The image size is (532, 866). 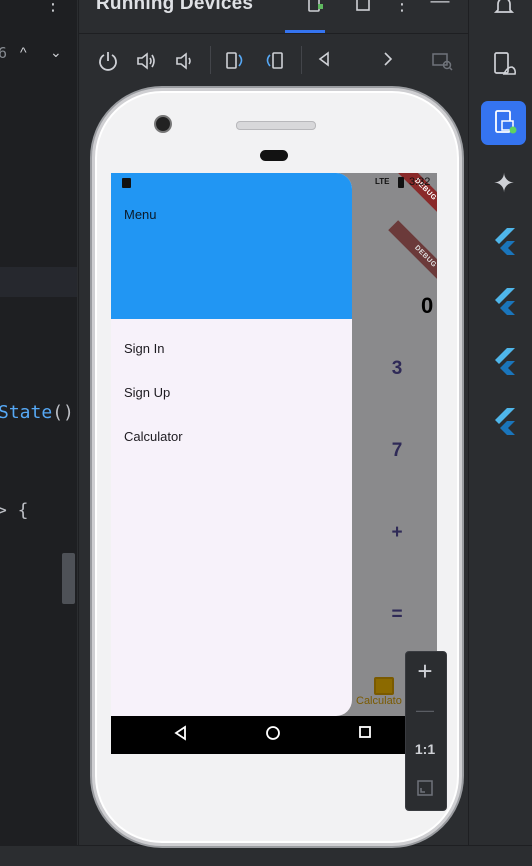 I want to click on window-icon, so click(x=363, y=9).